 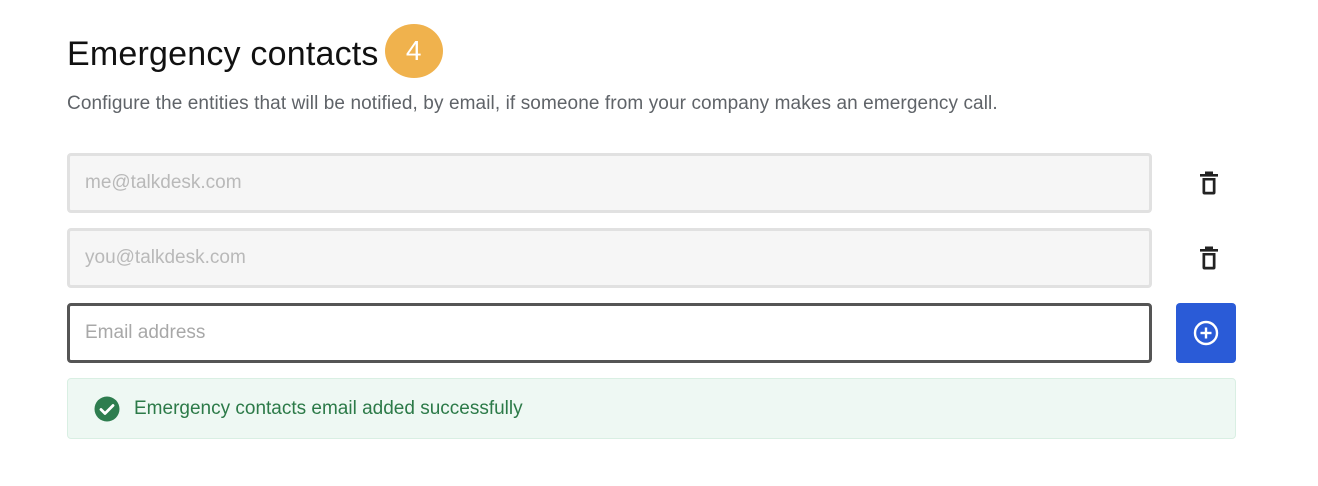 I want to click on contact-row: me@talkdesk.com, so click(x=652, y=183).